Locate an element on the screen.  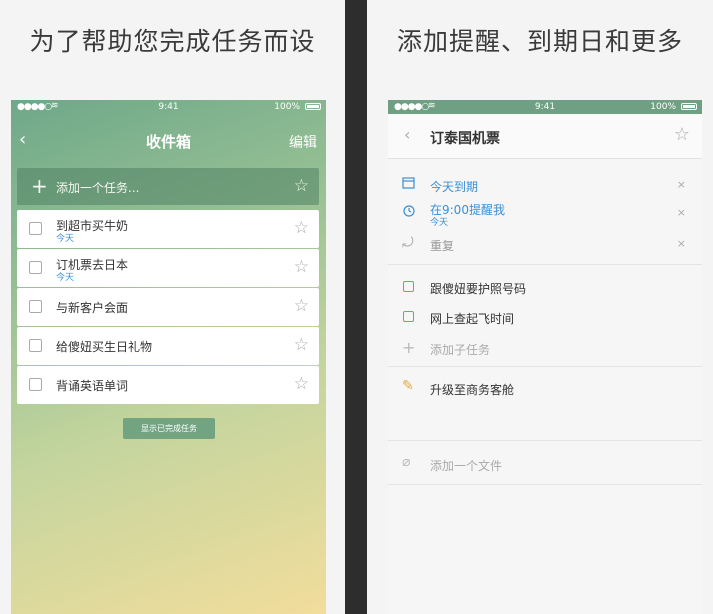
panel-divider is located at coordinates (356, 307).